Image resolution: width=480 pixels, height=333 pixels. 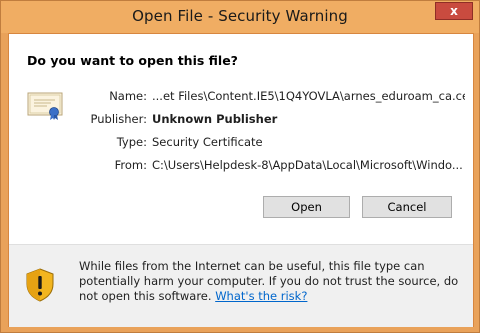 I want to click on title-bar: Open File - Security Warning x, so click(x=240, y=17).